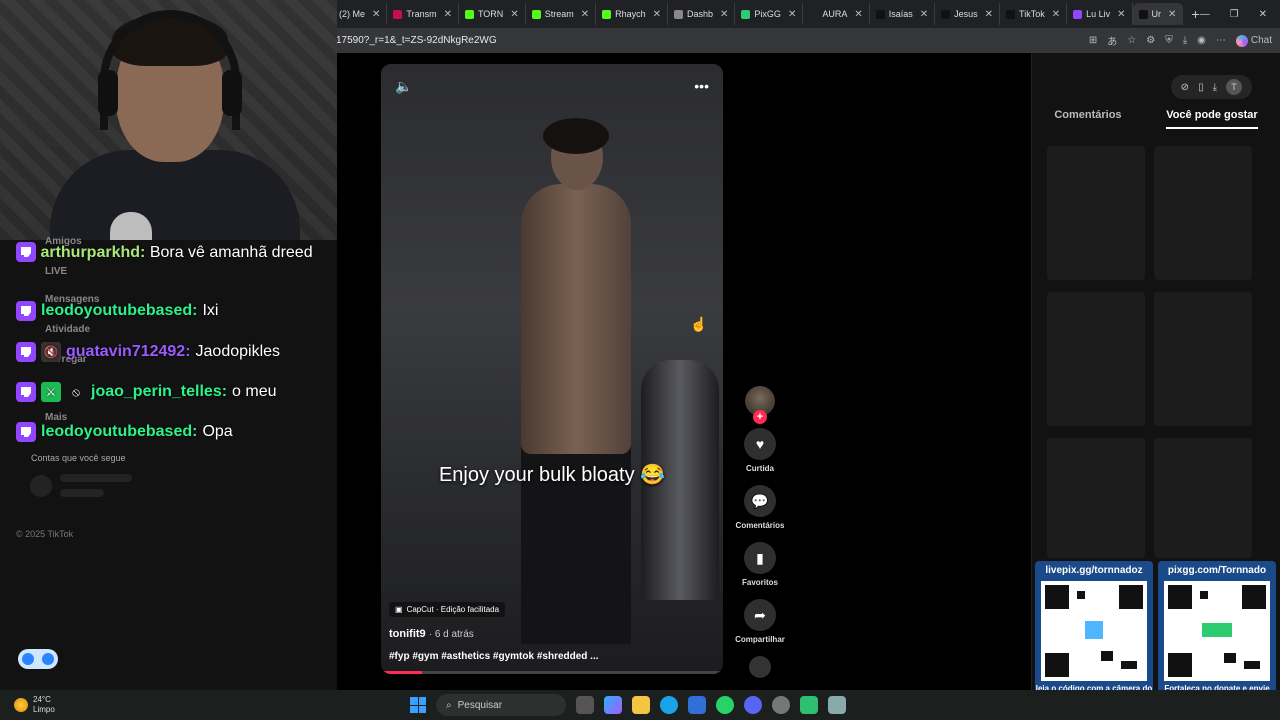 Image resolution: width=1280 pixels, height=720 pixels. I want to click on video-subject, so click(576, 381).